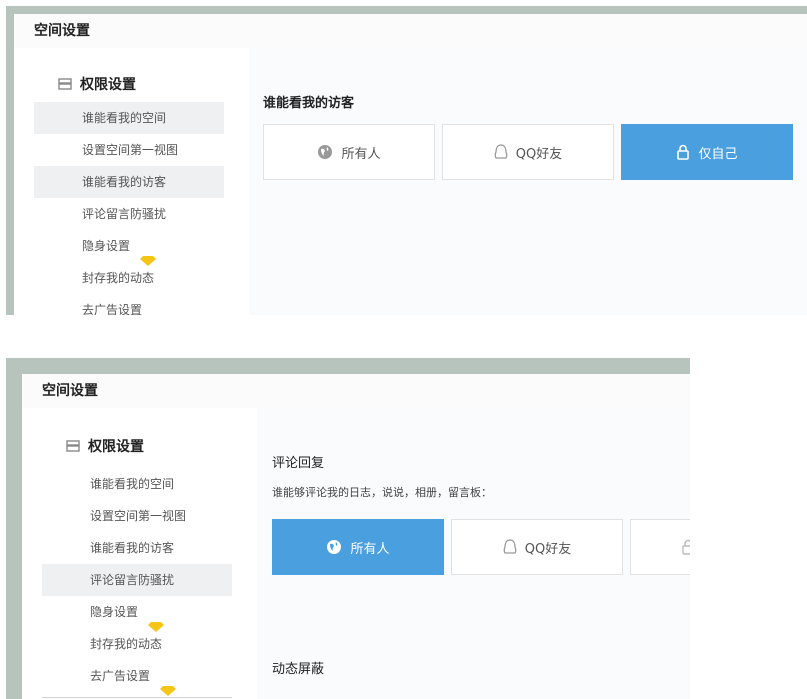  I want to click on section-title: 谁能看我的访客, so click(309, 103).